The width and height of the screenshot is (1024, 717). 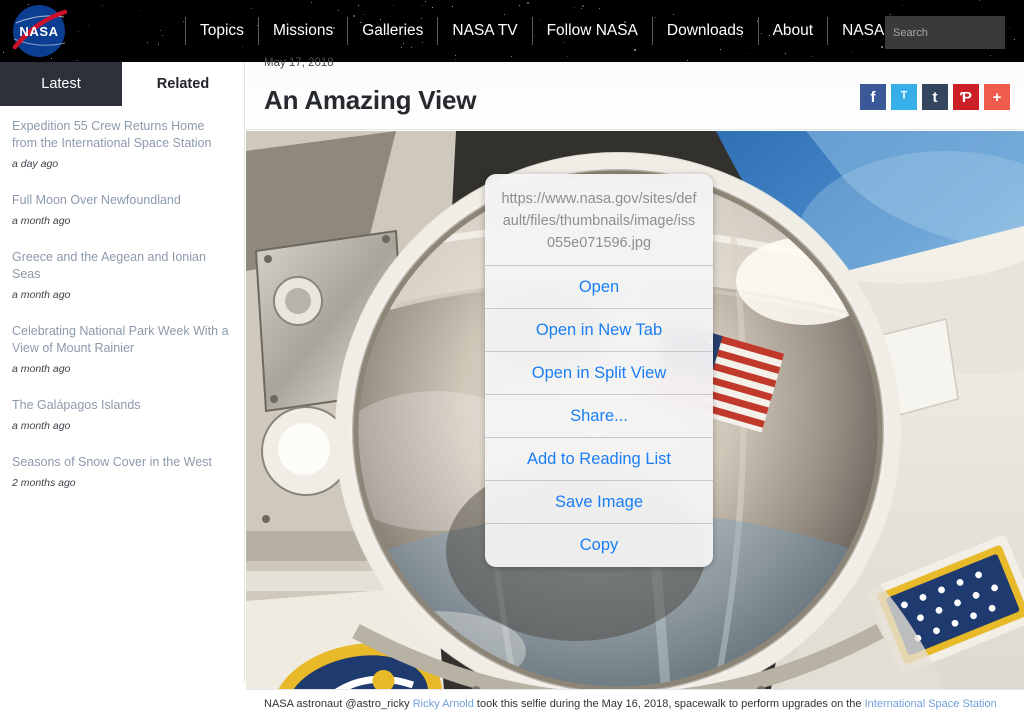 What do you see at coordinates (122, 462) in the screenshot?
I see `story-title: Seasons of Snow Cover in the West` at bounding box center [122, 462].